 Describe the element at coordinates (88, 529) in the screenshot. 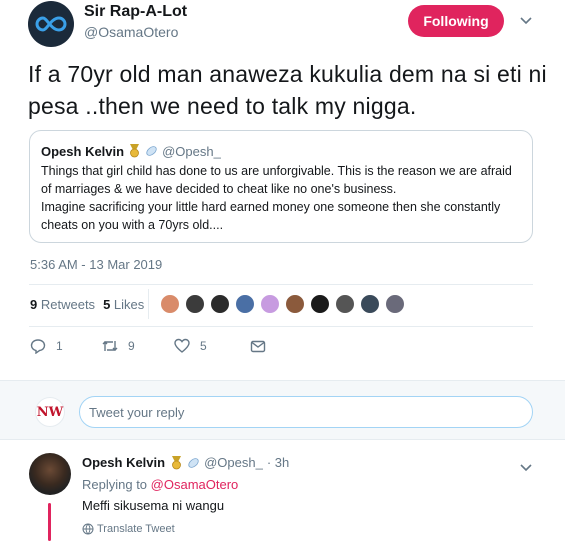

I see `globe-icon` at that location.